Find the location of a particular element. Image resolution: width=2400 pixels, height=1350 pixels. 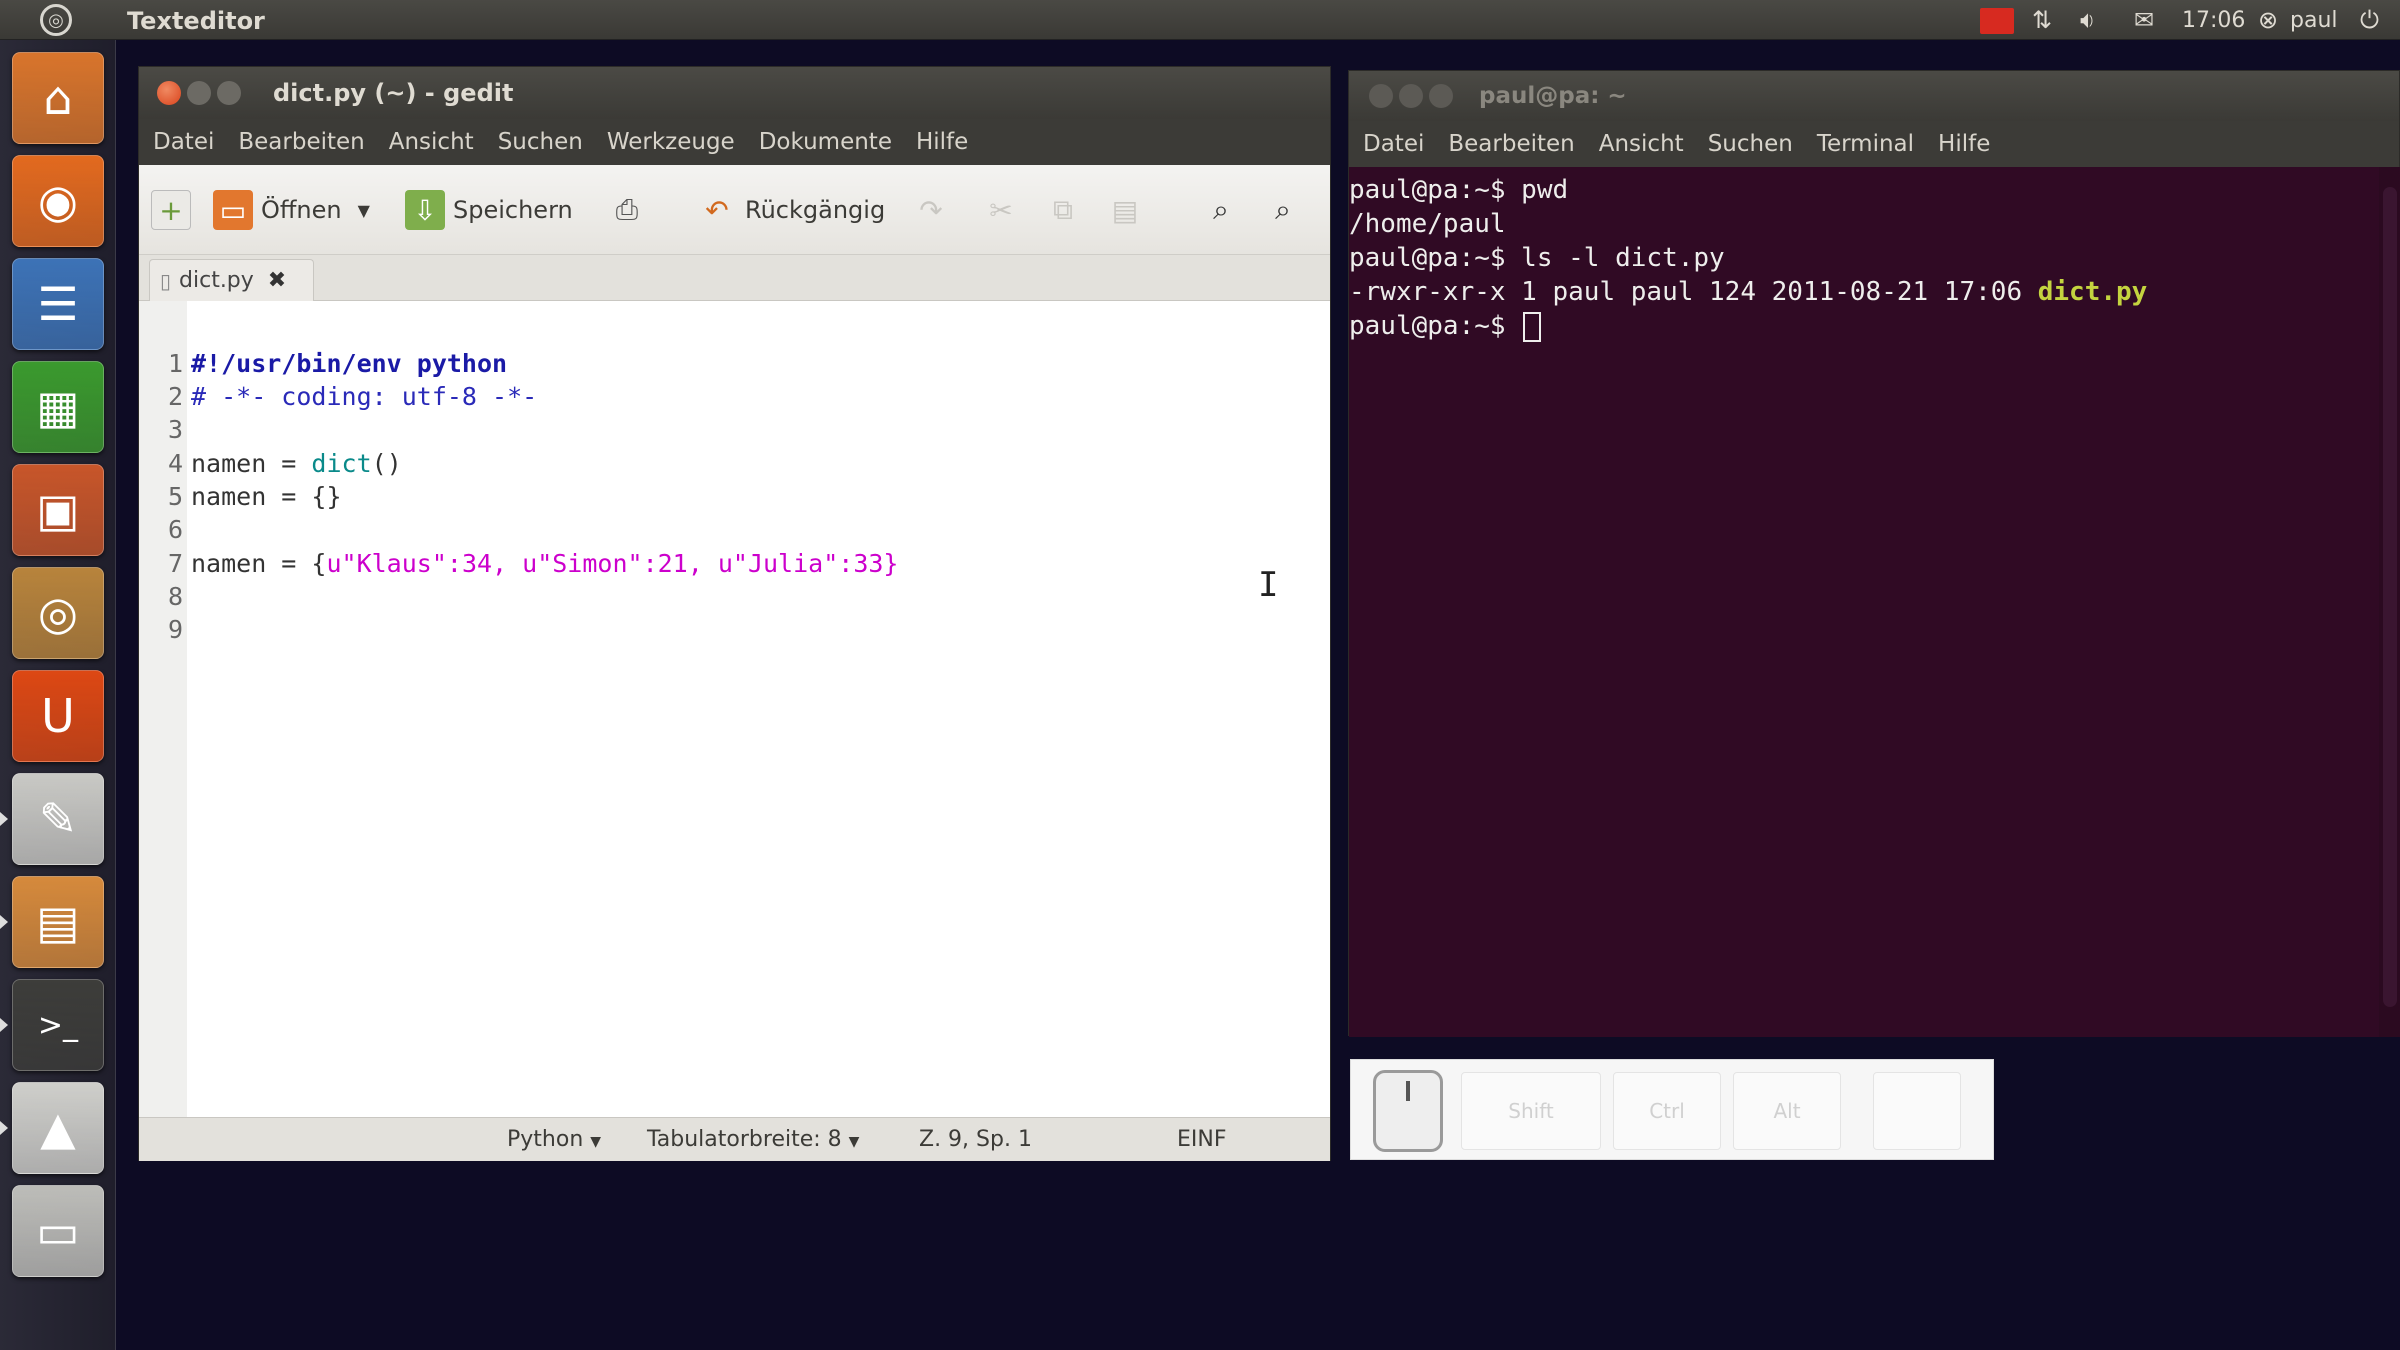

key-display-overlay: Shift Ctrl Alt is located at coordinates (1672, 1109).